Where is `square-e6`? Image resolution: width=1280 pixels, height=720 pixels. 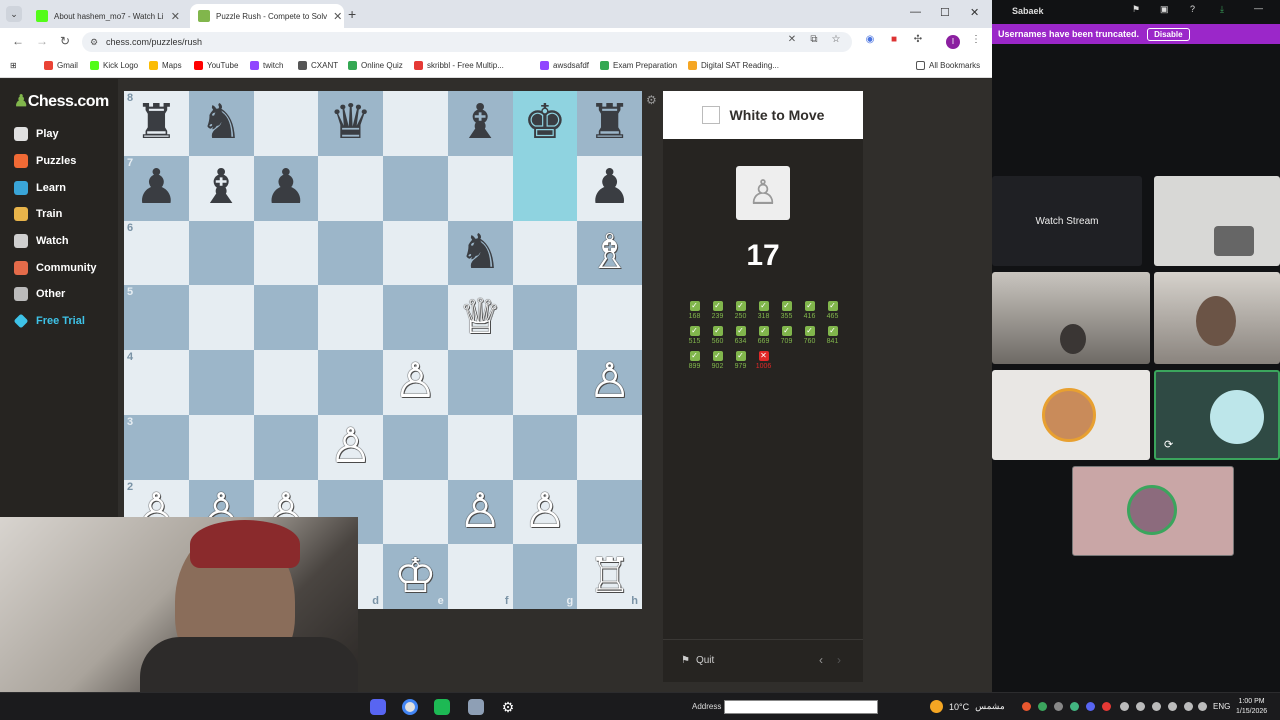 square-e6 is located at coordinates (415, 253).